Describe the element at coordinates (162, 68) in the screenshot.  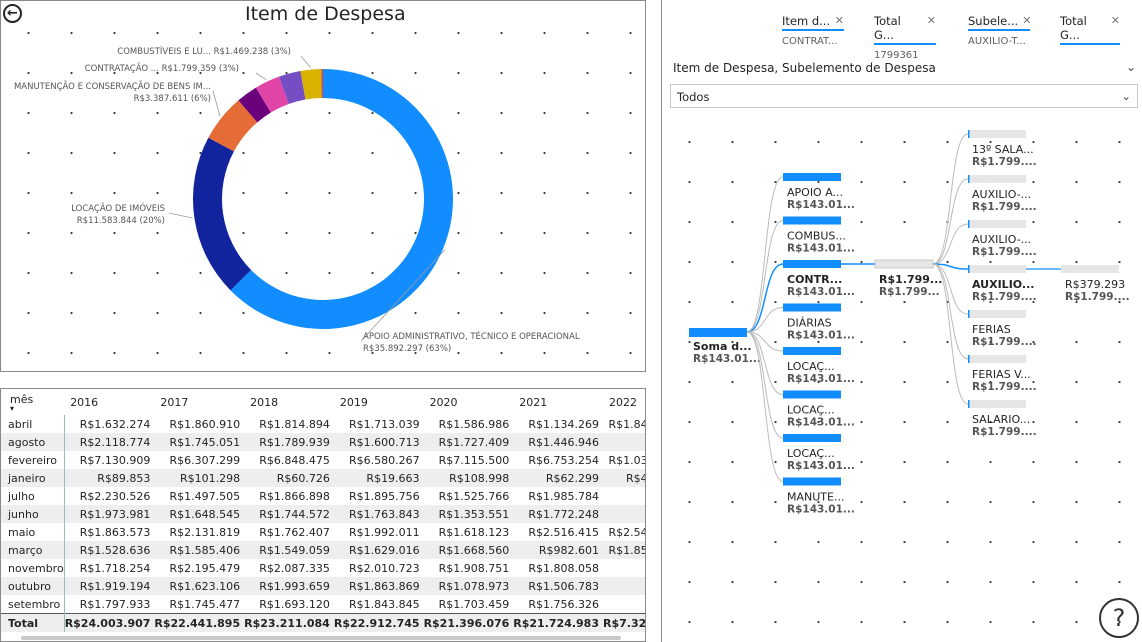
I see `slice-label: CONTRATAÇÃO ... R$1.799.359 (3%)` at that location.